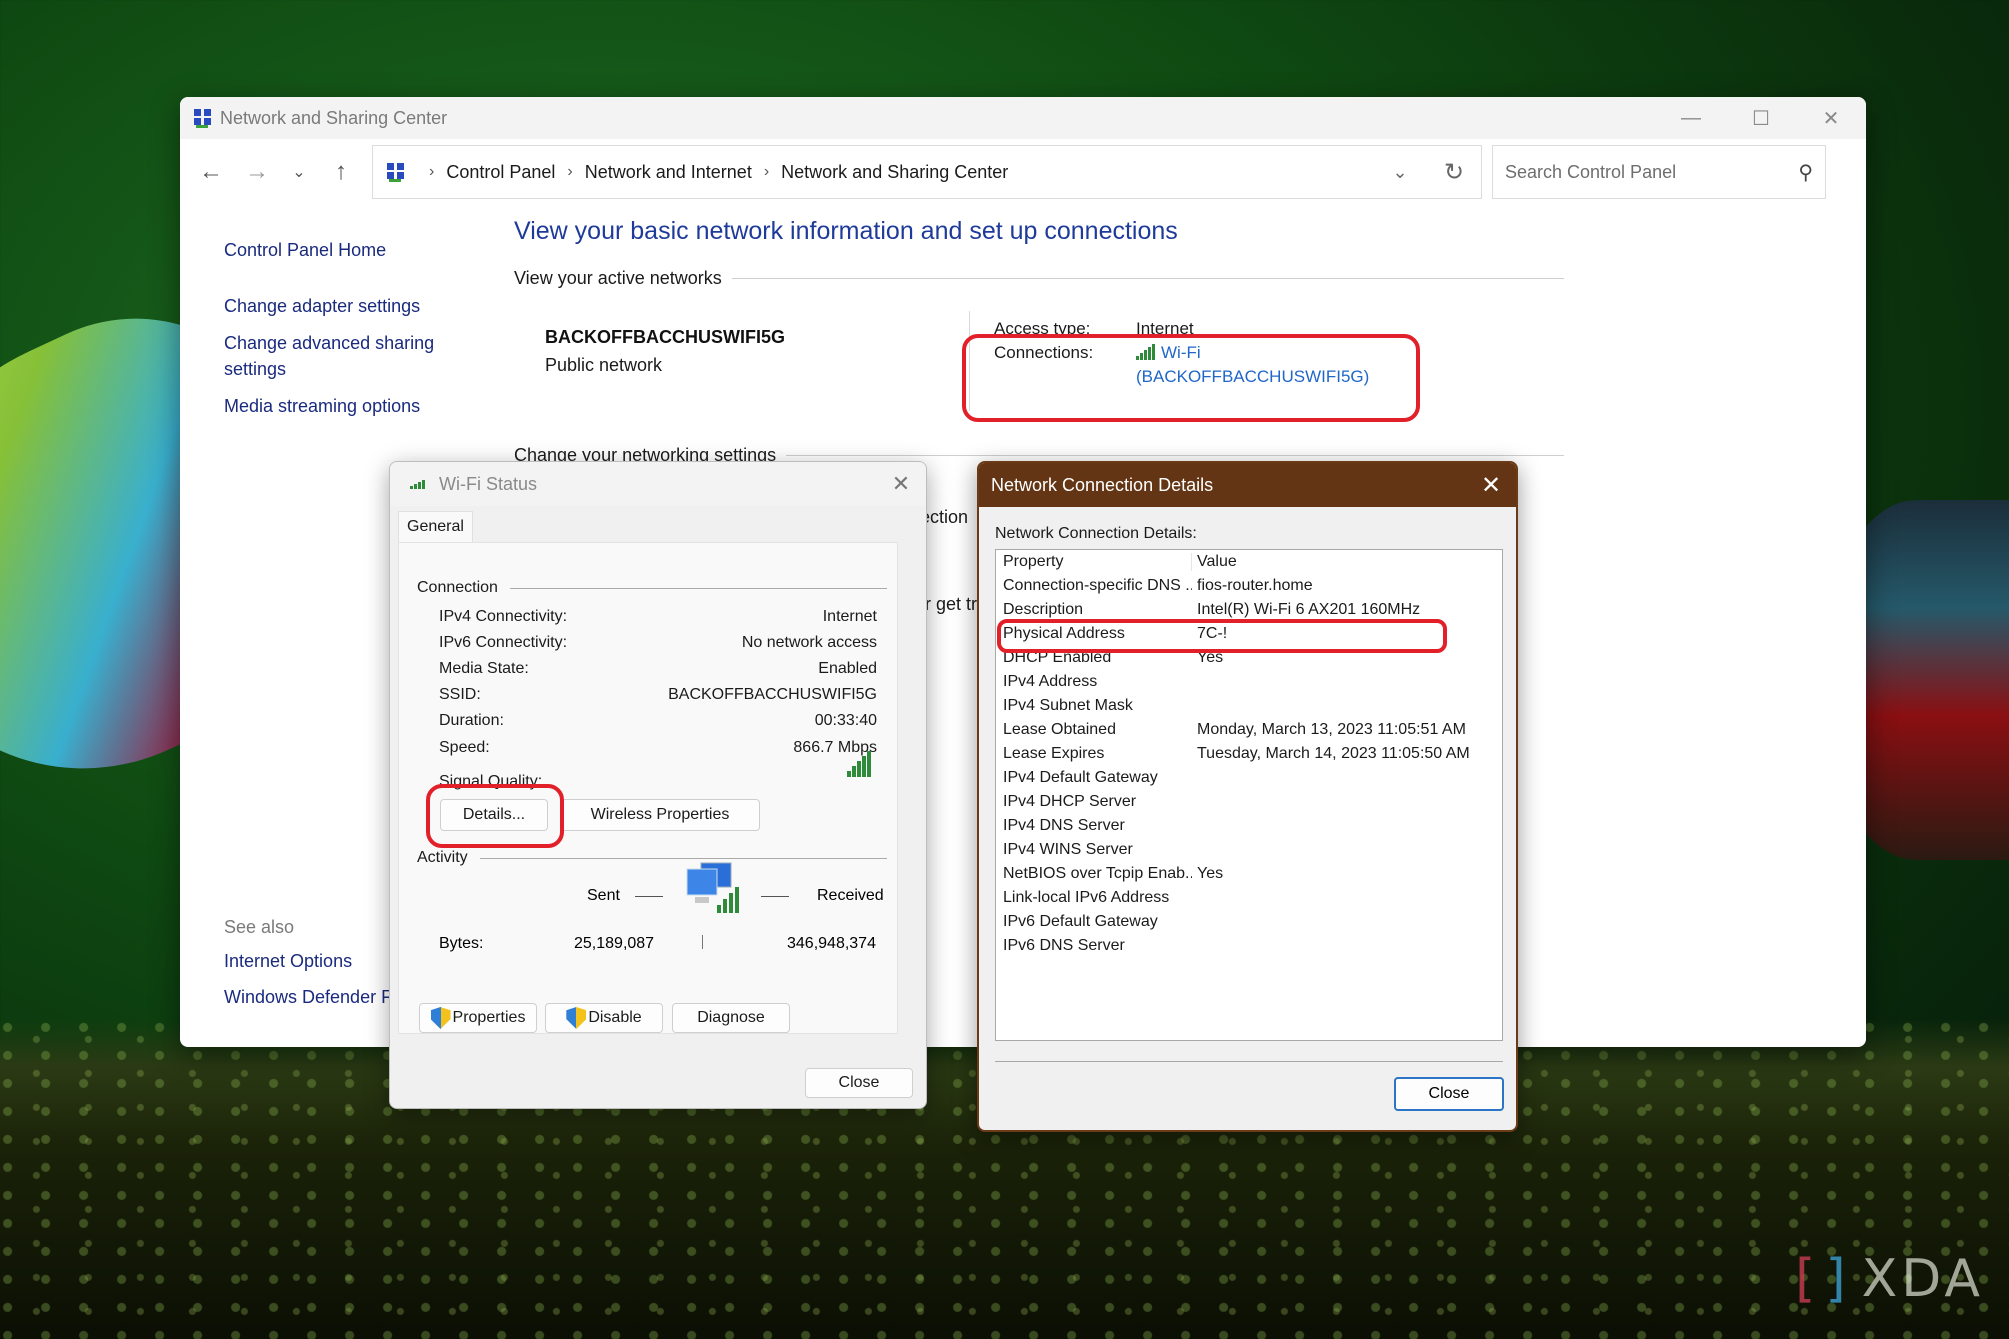 Image resolution: width=2009 pixels, height=1339 pixels. I want to click on network-name: BACKOFFBACCHUSWIFI5G, so click(665, 337).